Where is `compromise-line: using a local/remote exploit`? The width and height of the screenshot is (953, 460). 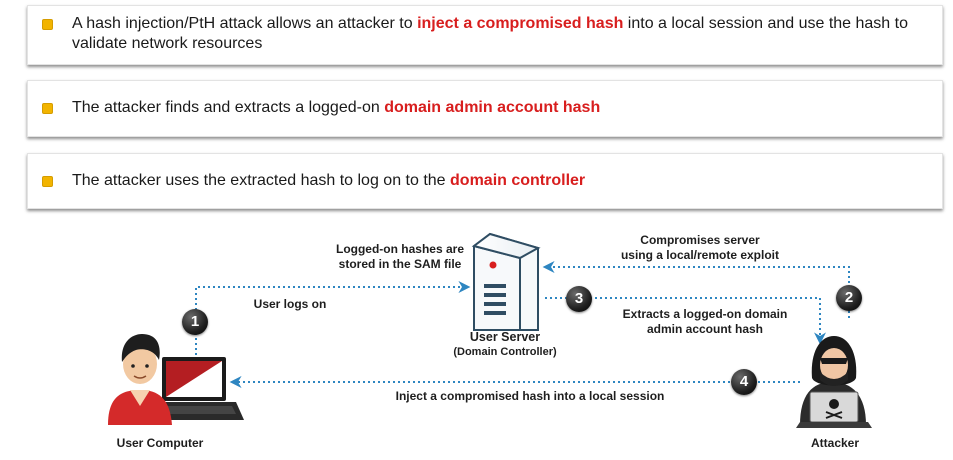
compromise-line: using a local/remote exploit is located at coordinates (700, 255).